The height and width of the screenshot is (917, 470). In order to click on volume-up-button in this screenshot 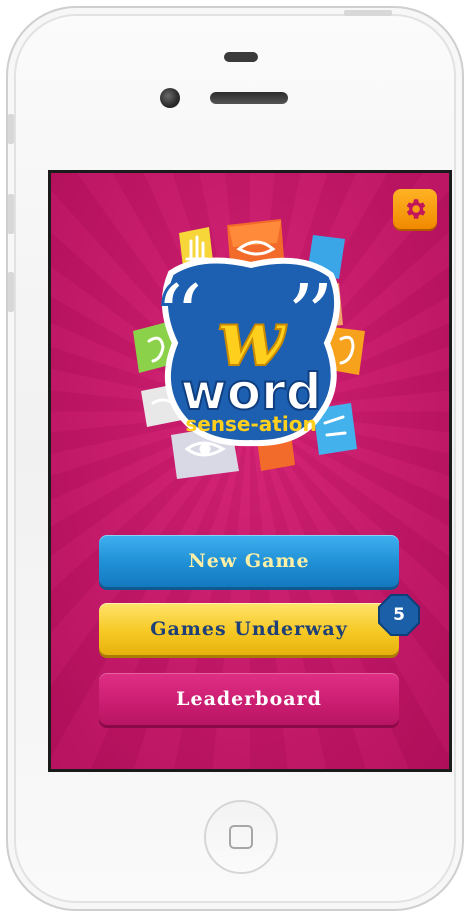, I will do `click(11, 214)`.